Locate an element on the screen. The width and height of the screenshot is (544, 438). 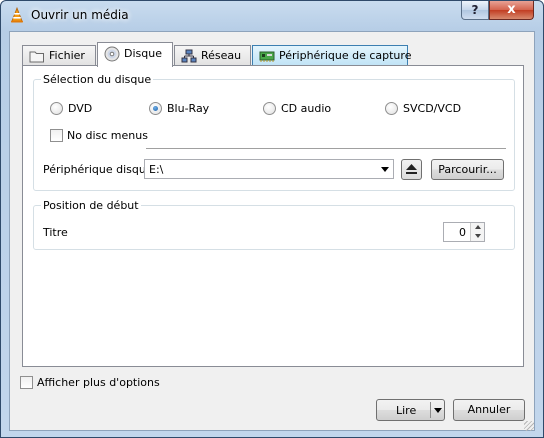
network-icon is located at coordinates (189, 56).